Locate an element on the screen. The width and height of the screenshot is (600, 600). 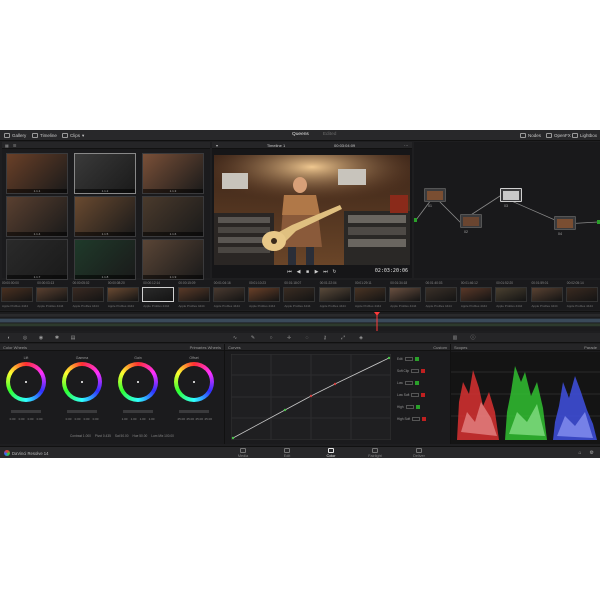
settings-icon: ⚙ is located at coordinates (592, 453).